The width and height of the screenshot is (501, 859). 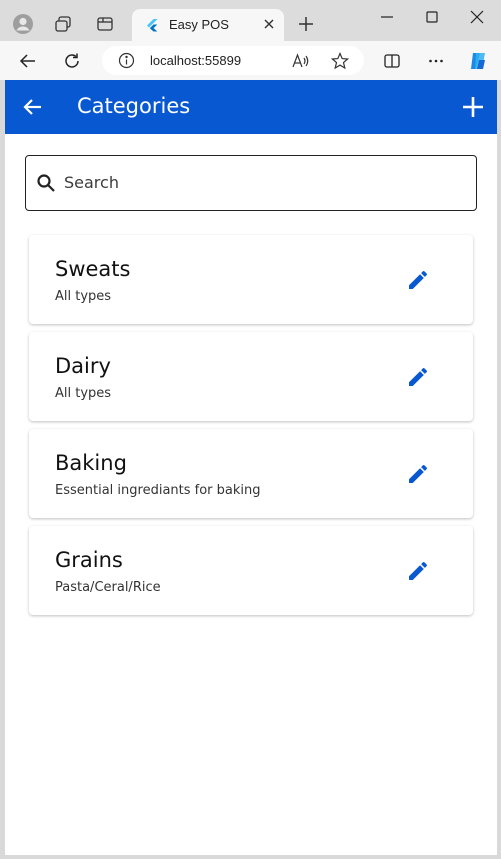 What do you see at coordinates (251, 473) in the screenshot?
I see `category-card-baking: Baking Essential ingrediants for baking` at bounding box center [251, 473].